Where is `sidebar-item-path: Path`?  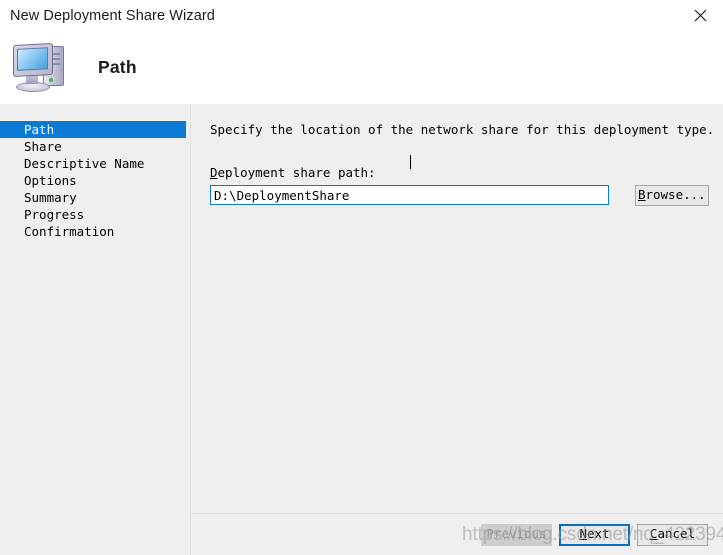
sidebar-item-path: Path is located at coordinates (93, 129).